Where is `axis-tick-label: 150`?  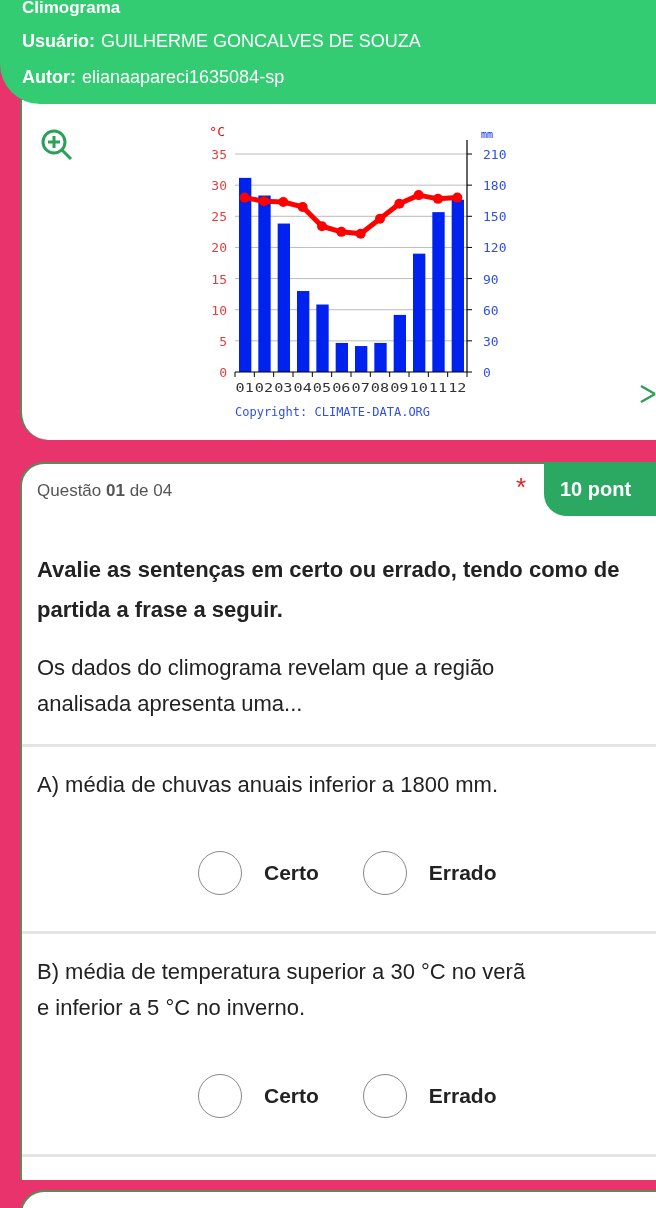
axis-tick-label: 150 is located at coordinates (495, 217).